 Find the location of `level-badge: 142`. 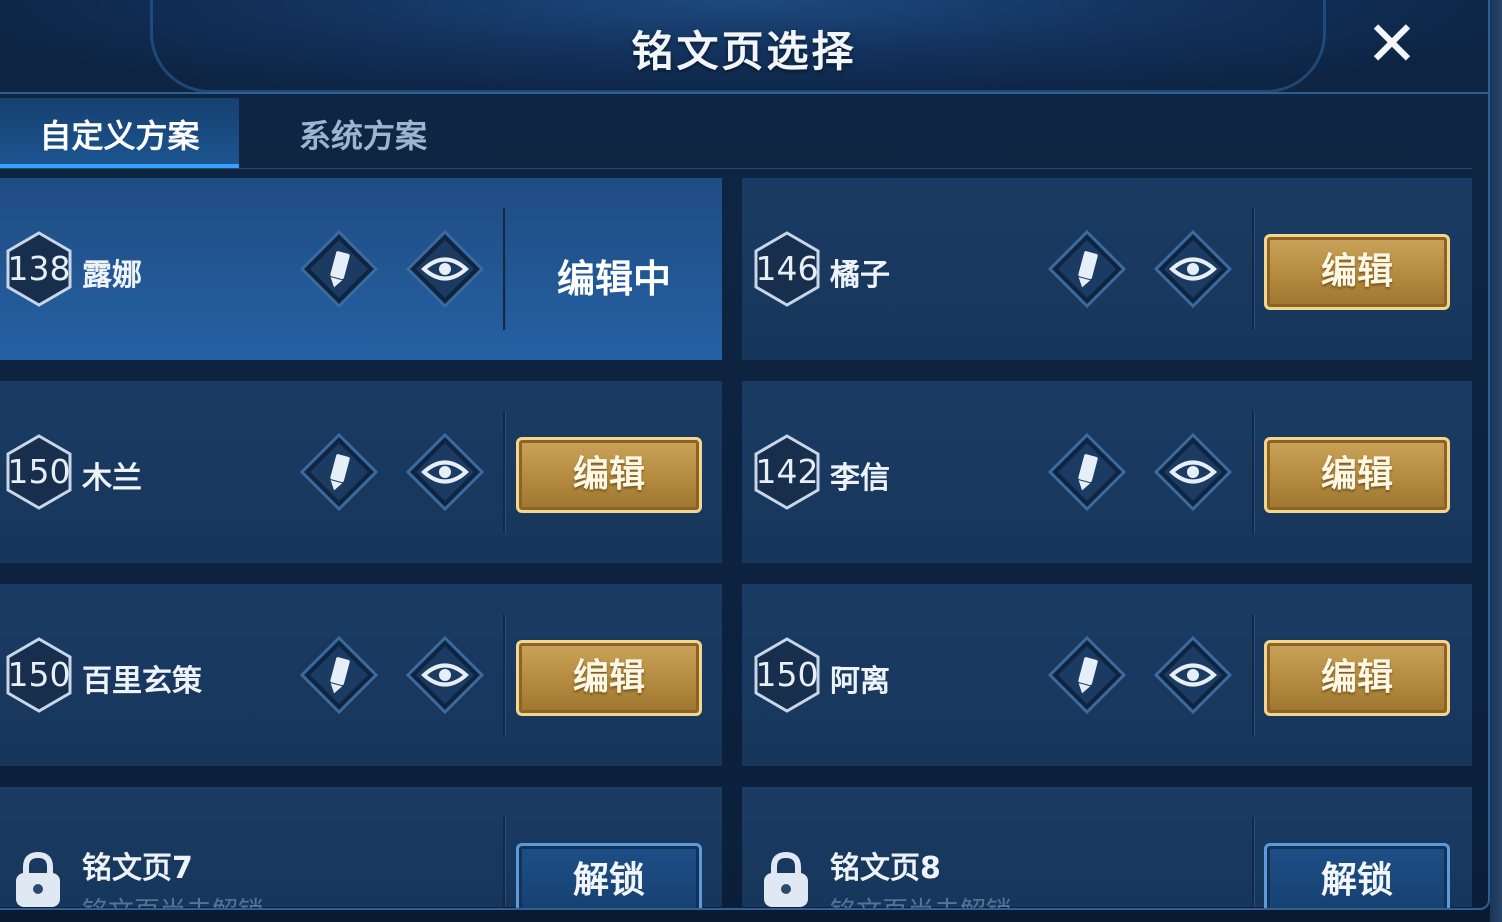

level-badge: 142 is located at coordinates (787, 472).